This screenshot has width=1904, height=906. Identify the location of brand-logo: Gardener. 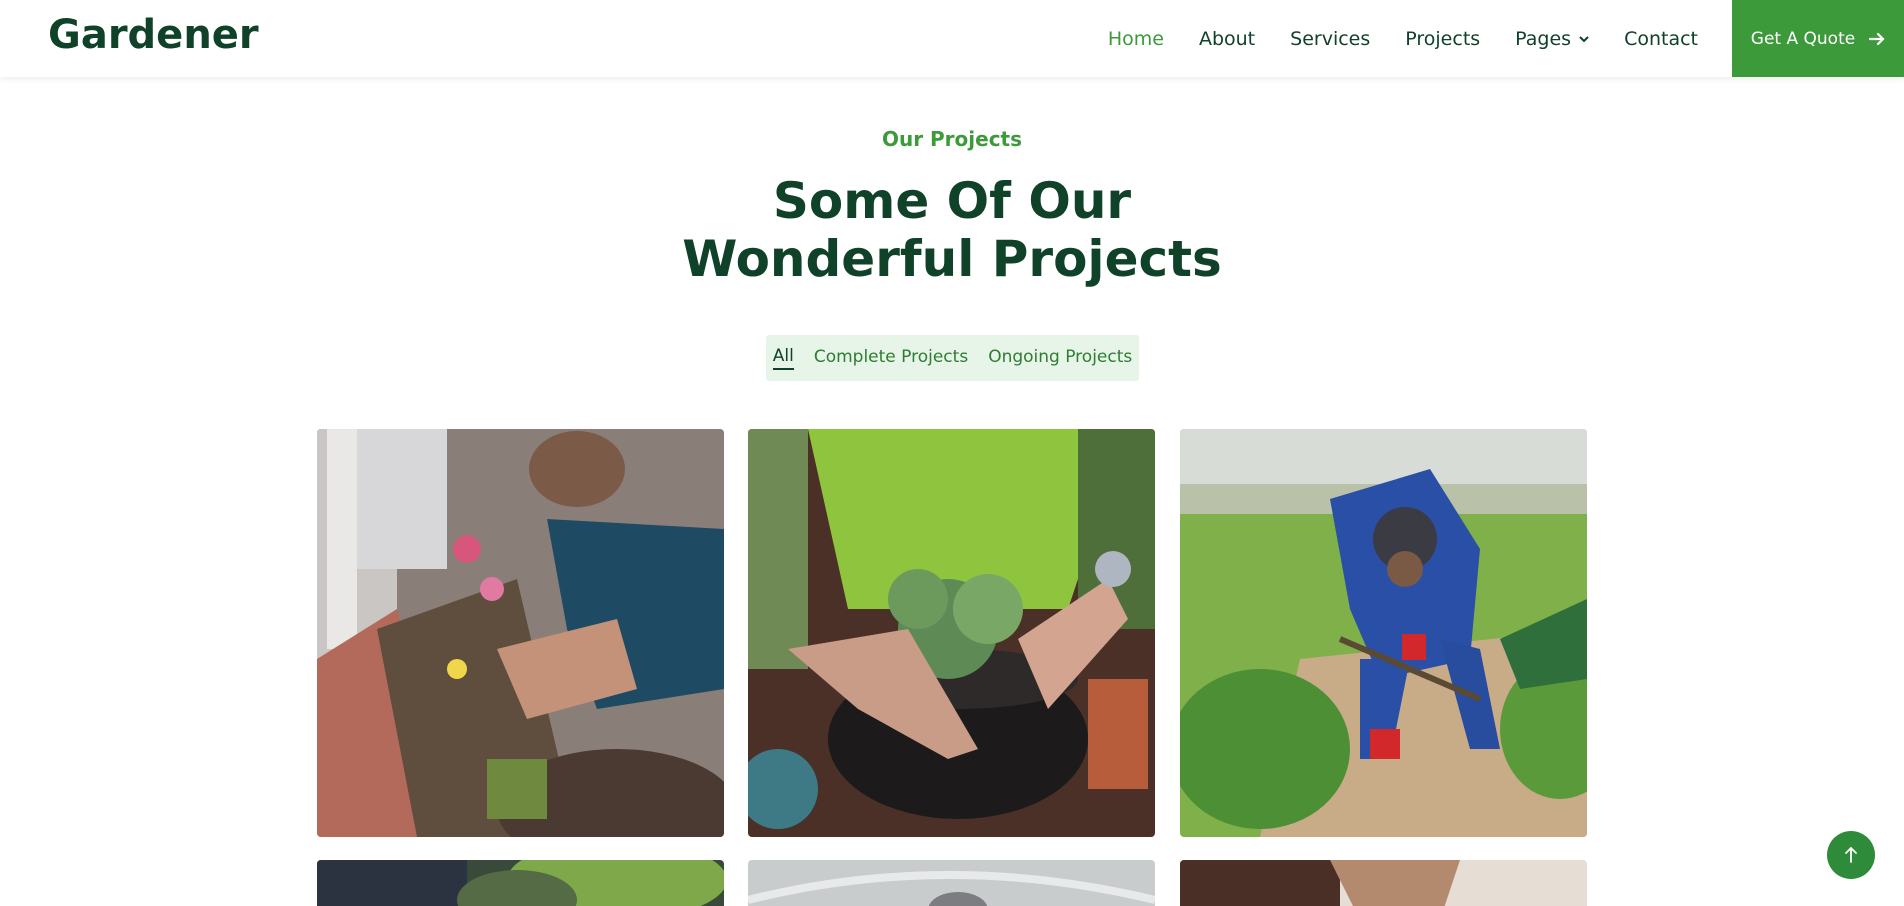
(153, 35).